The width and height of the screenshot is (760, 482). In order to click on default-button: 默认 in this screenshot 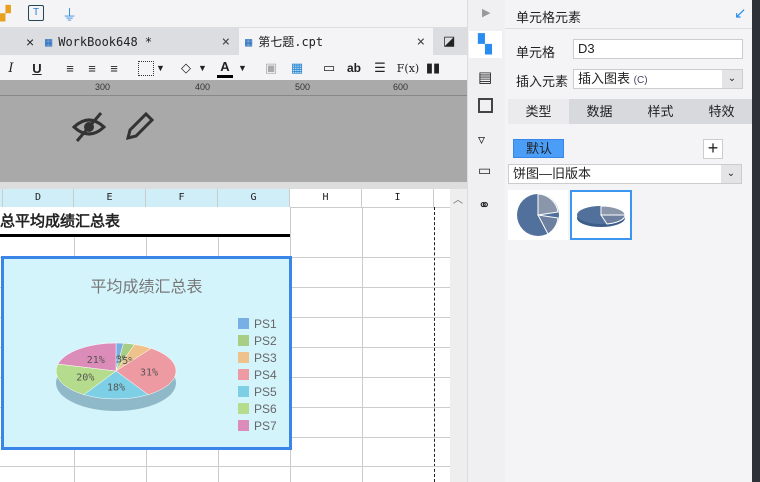, I will do `click(538, 148)`.